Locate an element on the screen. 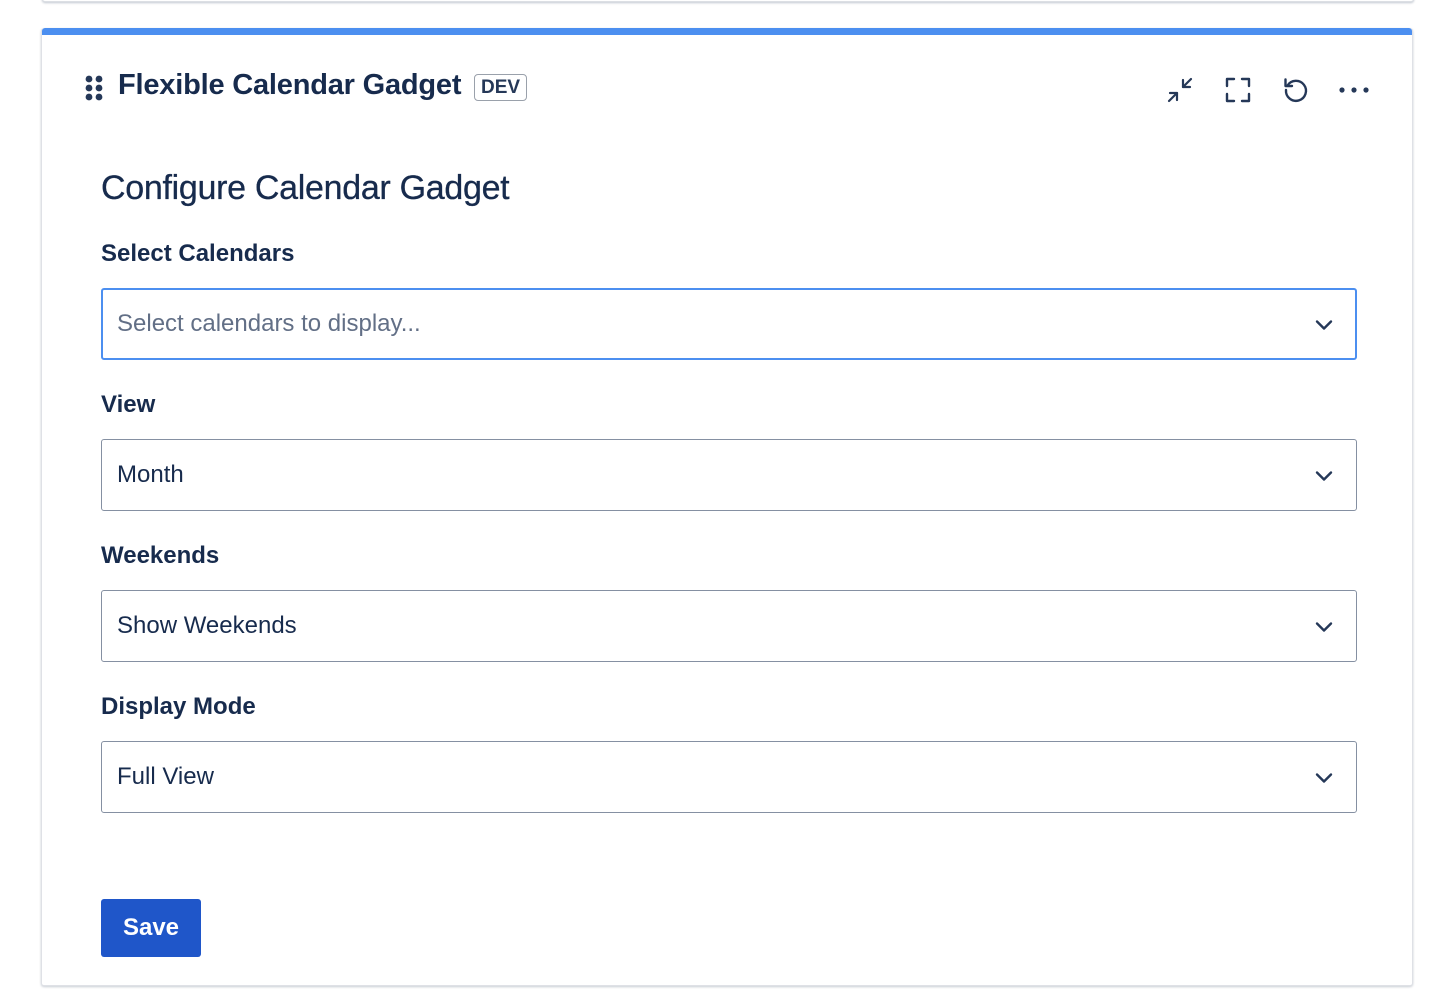  view-dropdown: Month is located at coordinates (729, 475).